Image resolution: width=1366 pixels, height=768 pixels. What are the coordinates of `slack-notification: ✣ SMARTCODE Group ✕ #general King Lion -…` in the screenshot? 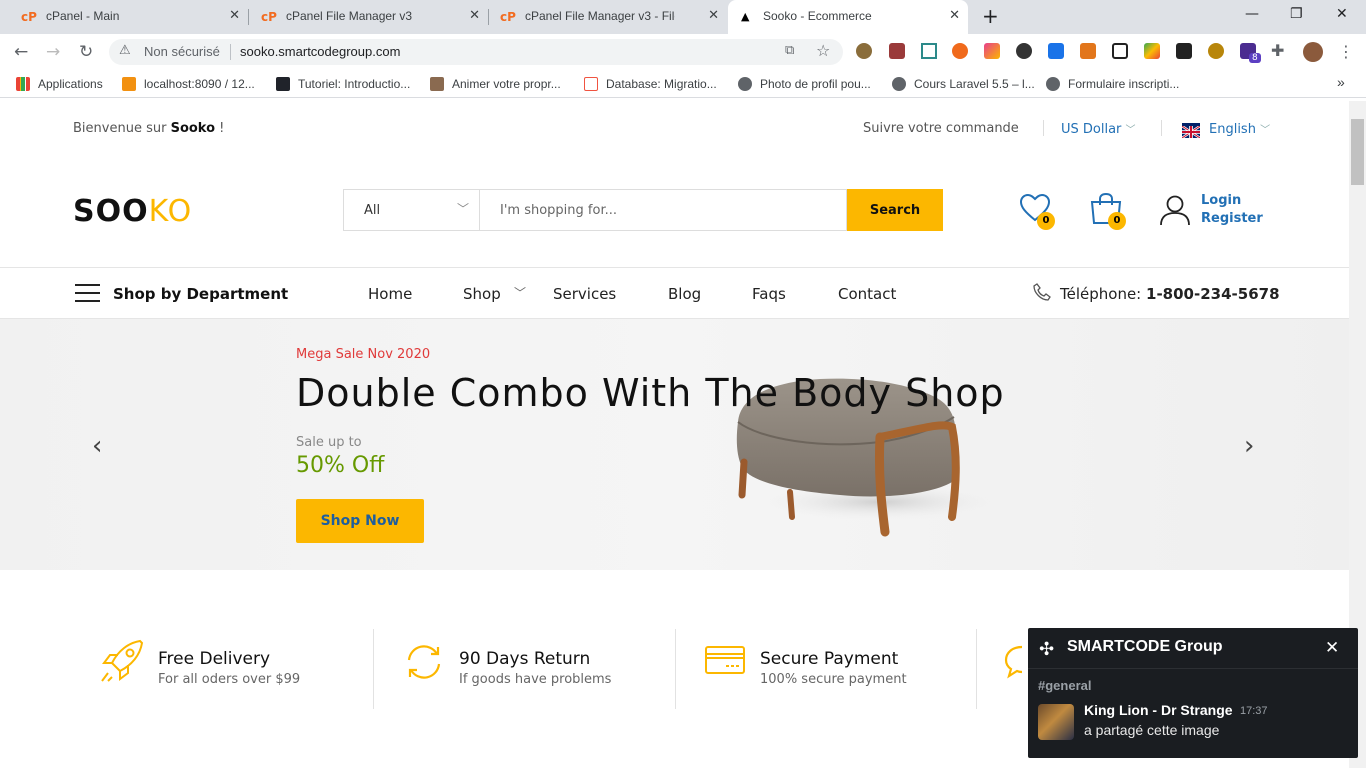 It's located at (1193, 693).